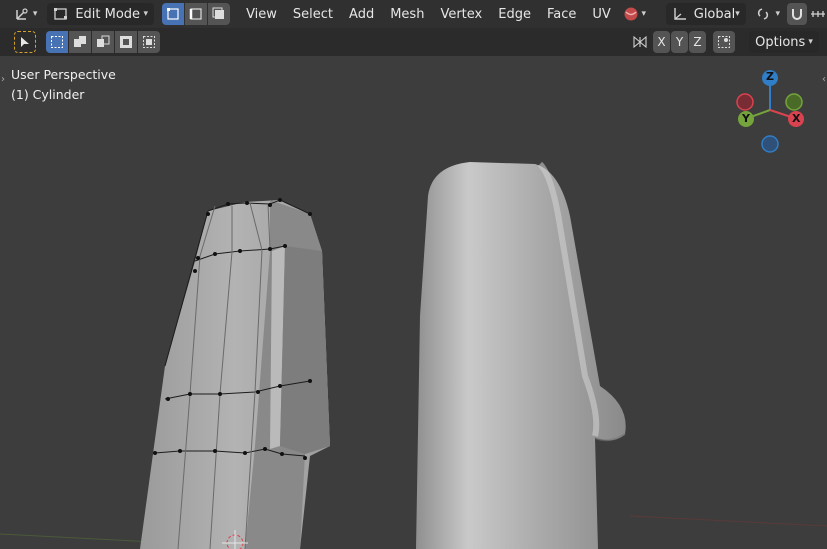 The height and width of the screenshot is (549, 827). What do you see at coordinates (824, 79) in the screenshot?
I see `right-panel-toggle-icon: ‹` at bounding box center [824, 79].